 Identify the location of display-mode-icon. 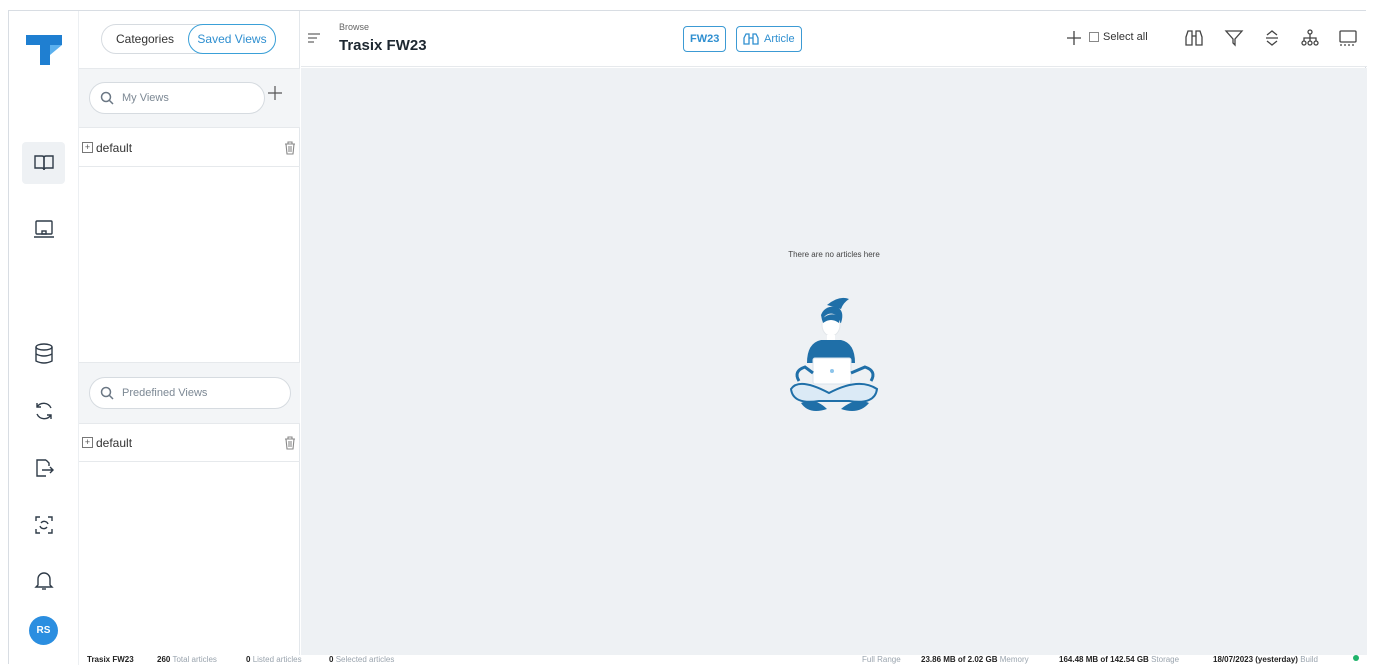
(1348, 38).